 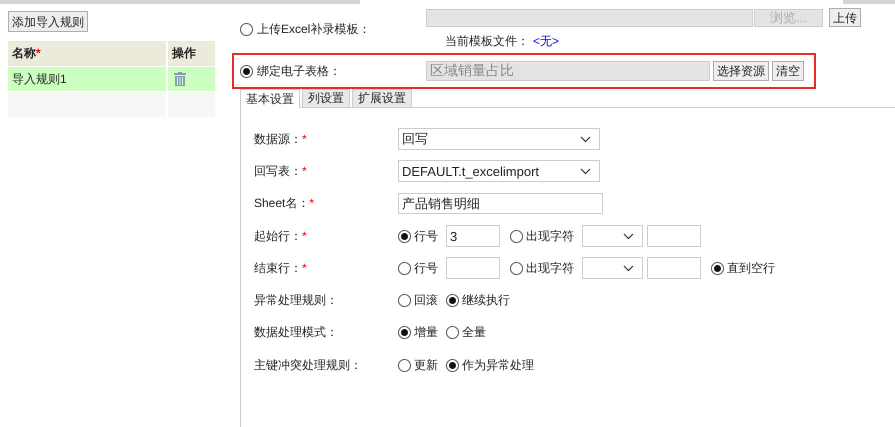 I want to click on radio-label: 全量, so click(x=474, y=333).